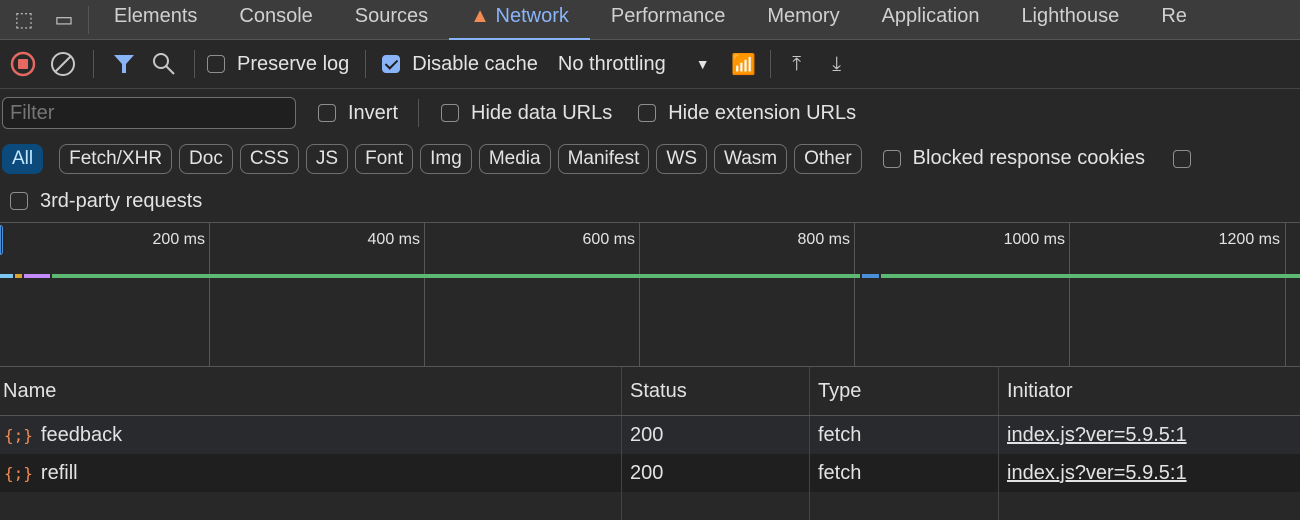 The height and width of the screenshot is (520, 1300). Describe the element at coordinates (823, 239) in the screenshot. I see `tick-label: 800 ms` at that location.